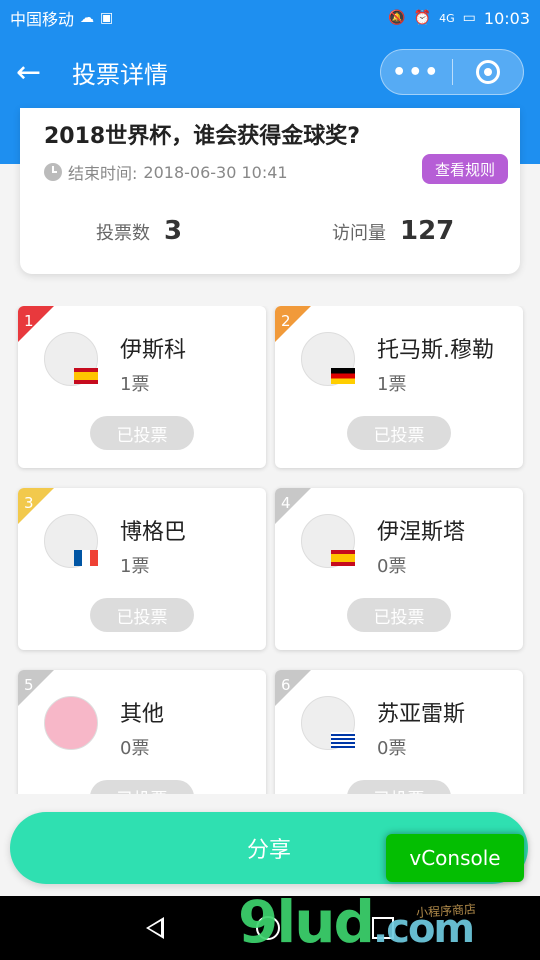 This screenshot has height=960, width=540. I want to click on candidate-card: 3 博格巴 1票 已投票, so click(142, 569).